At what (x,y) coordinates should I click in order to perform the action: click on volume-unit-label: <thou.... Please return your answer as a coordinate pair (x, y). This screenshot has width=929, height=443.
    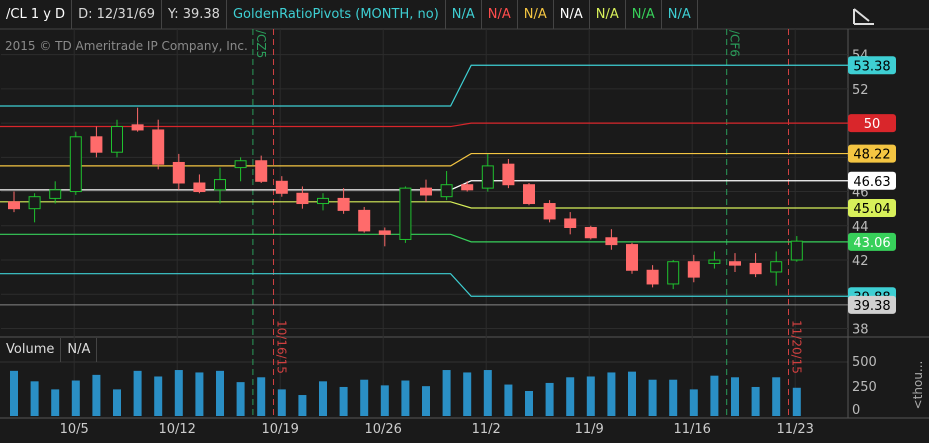
    Looking at the image, I should click on (918, 385).